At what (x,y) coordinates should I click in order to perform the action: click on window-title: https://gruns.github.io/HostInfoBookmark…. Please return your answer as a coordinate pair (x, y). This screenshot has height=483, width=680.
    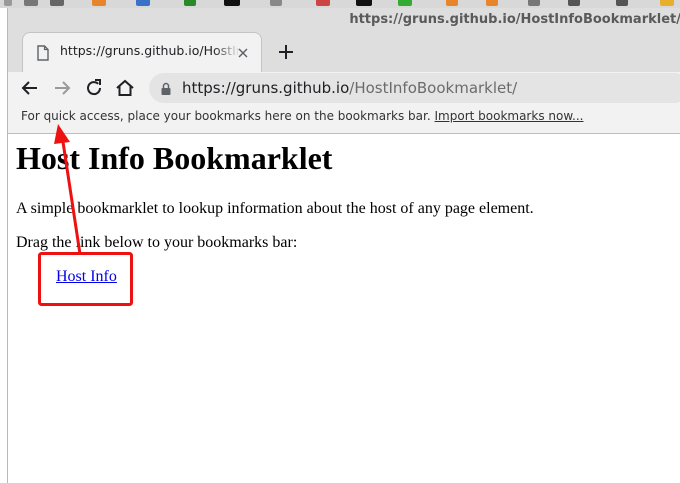
    Looking at the image, I should click on (514, 19).